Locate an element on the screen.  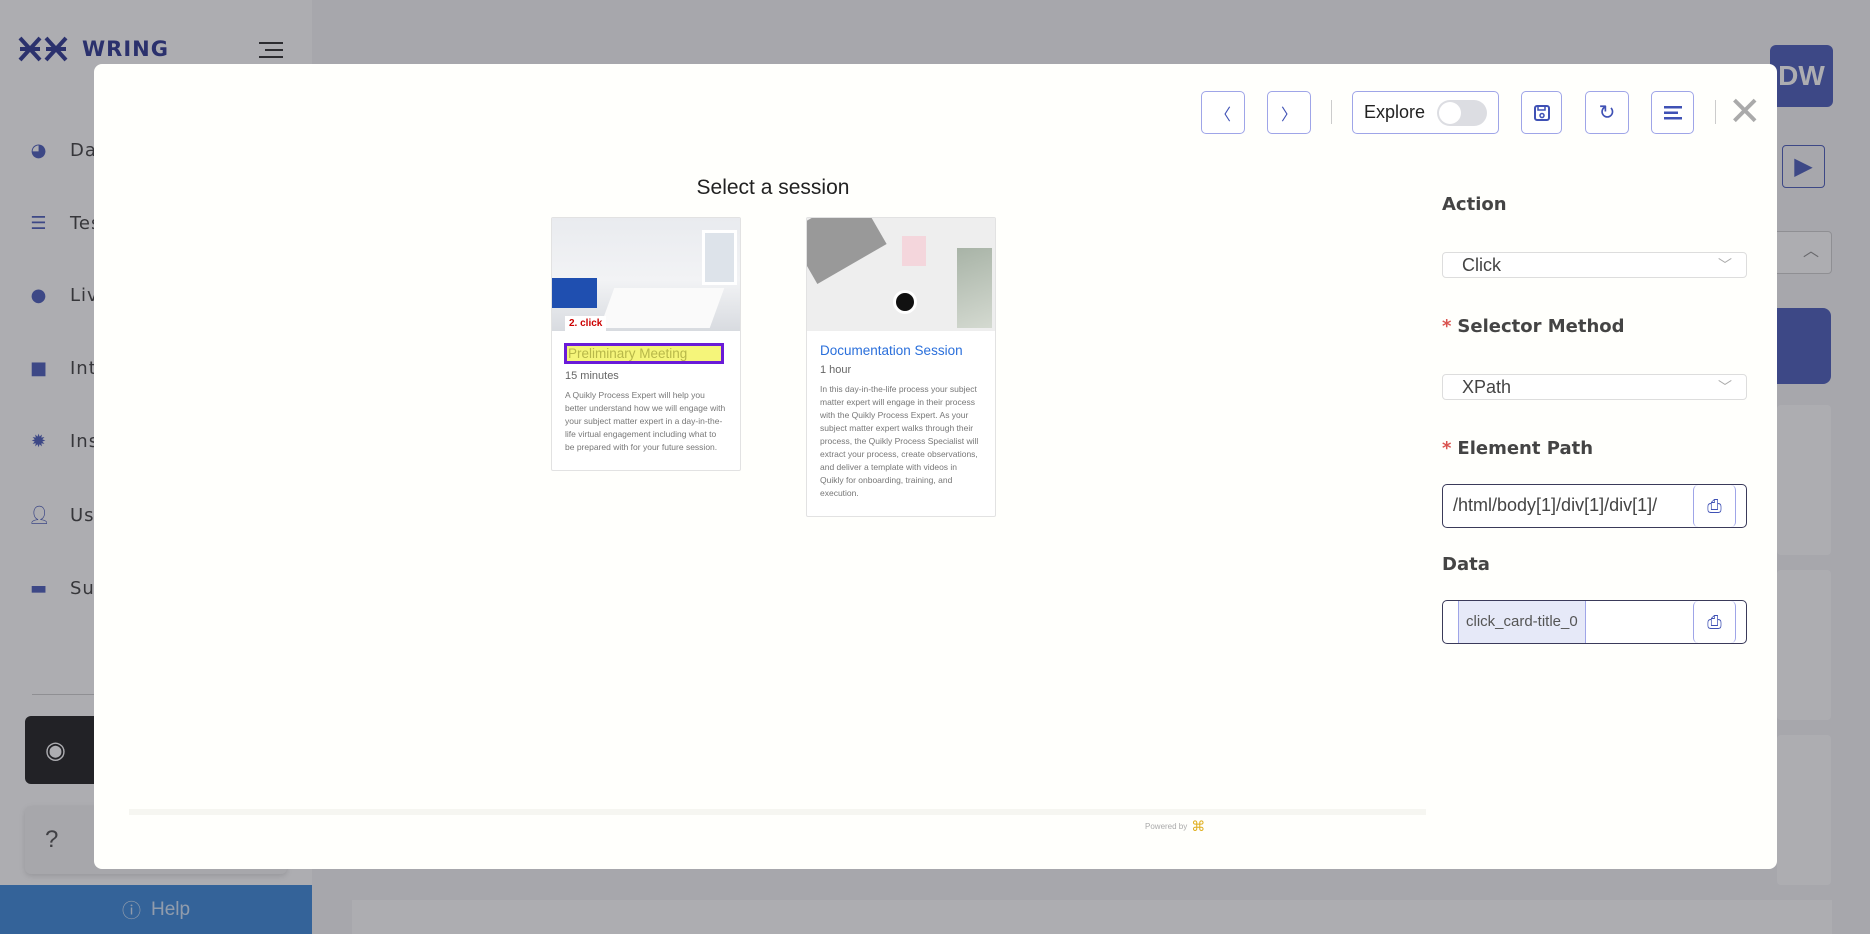
pick-element-button: ⎙ is located at coordinates (1714, 506).